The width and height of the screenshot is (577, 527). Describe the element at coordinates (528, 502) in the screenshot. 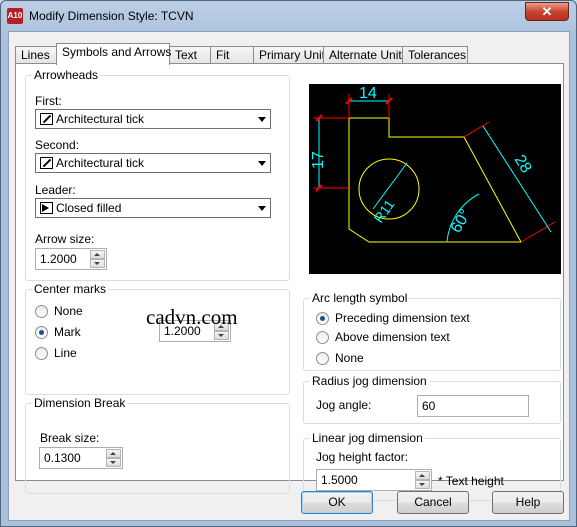

I see `help-button: Help` at that location.